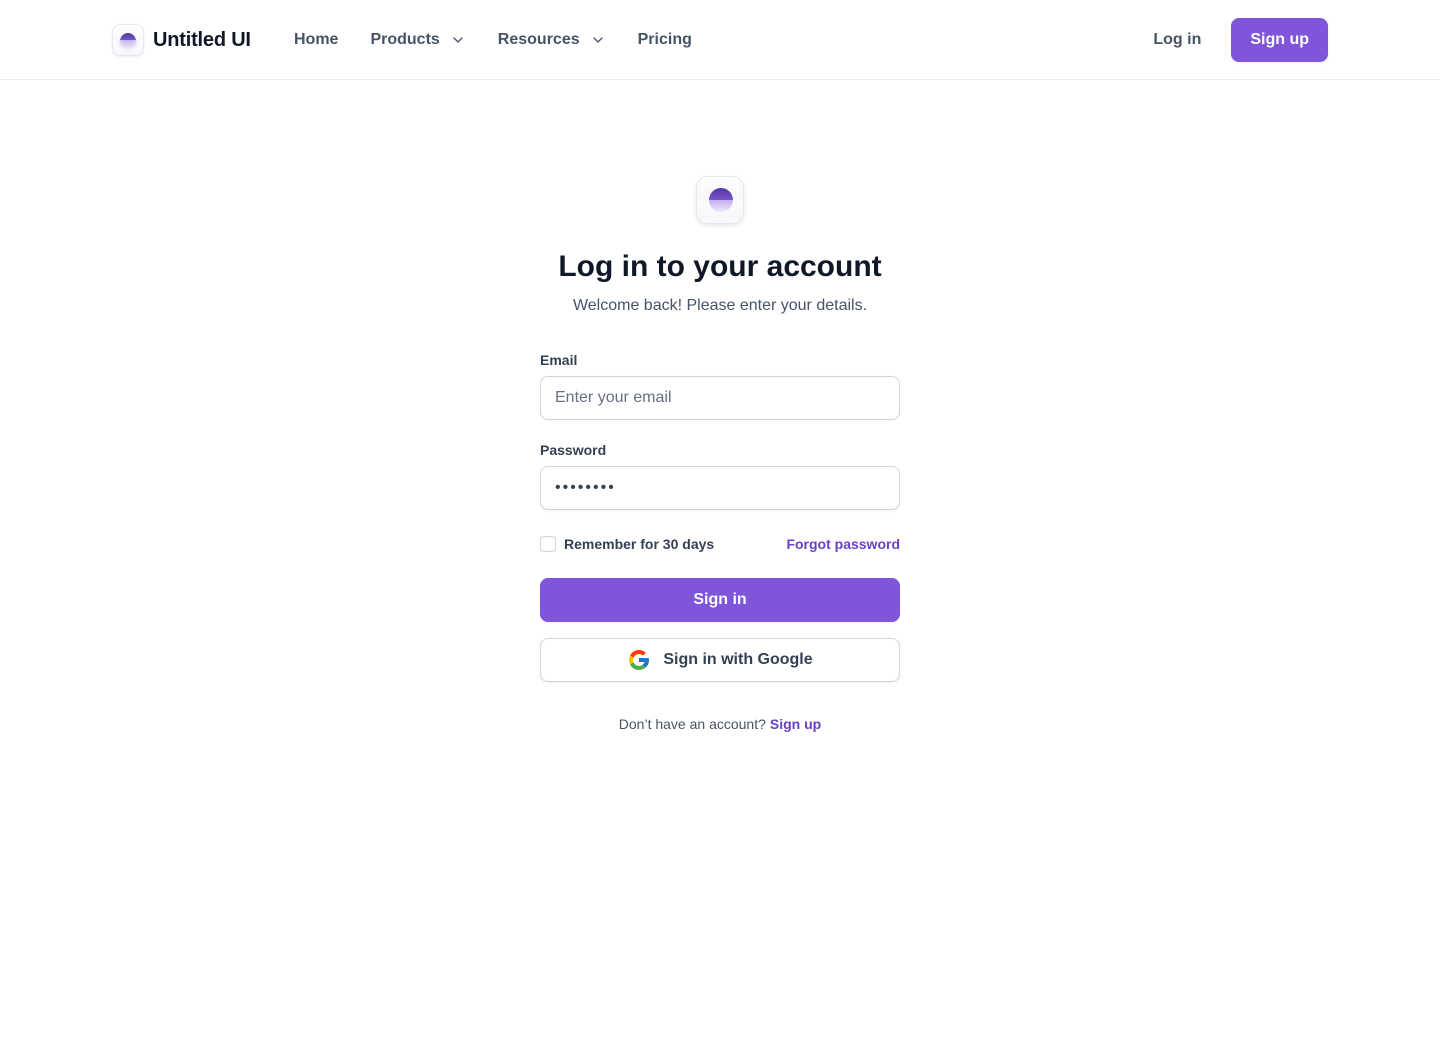  Describe the element at coordinates (720, 266) in the screenshot. I see `page-title: Log in to your account` at that location.